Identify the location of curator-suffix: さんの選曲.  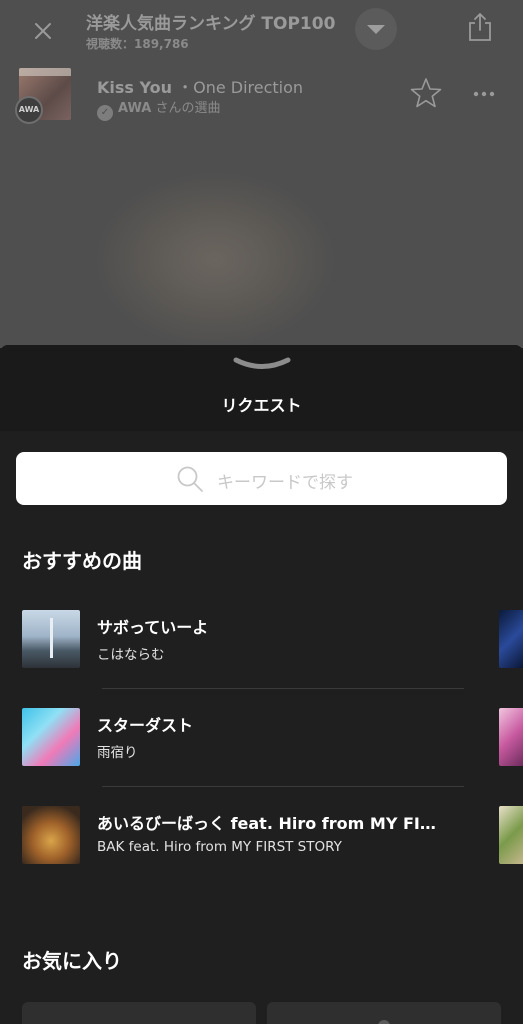
(188, 108).